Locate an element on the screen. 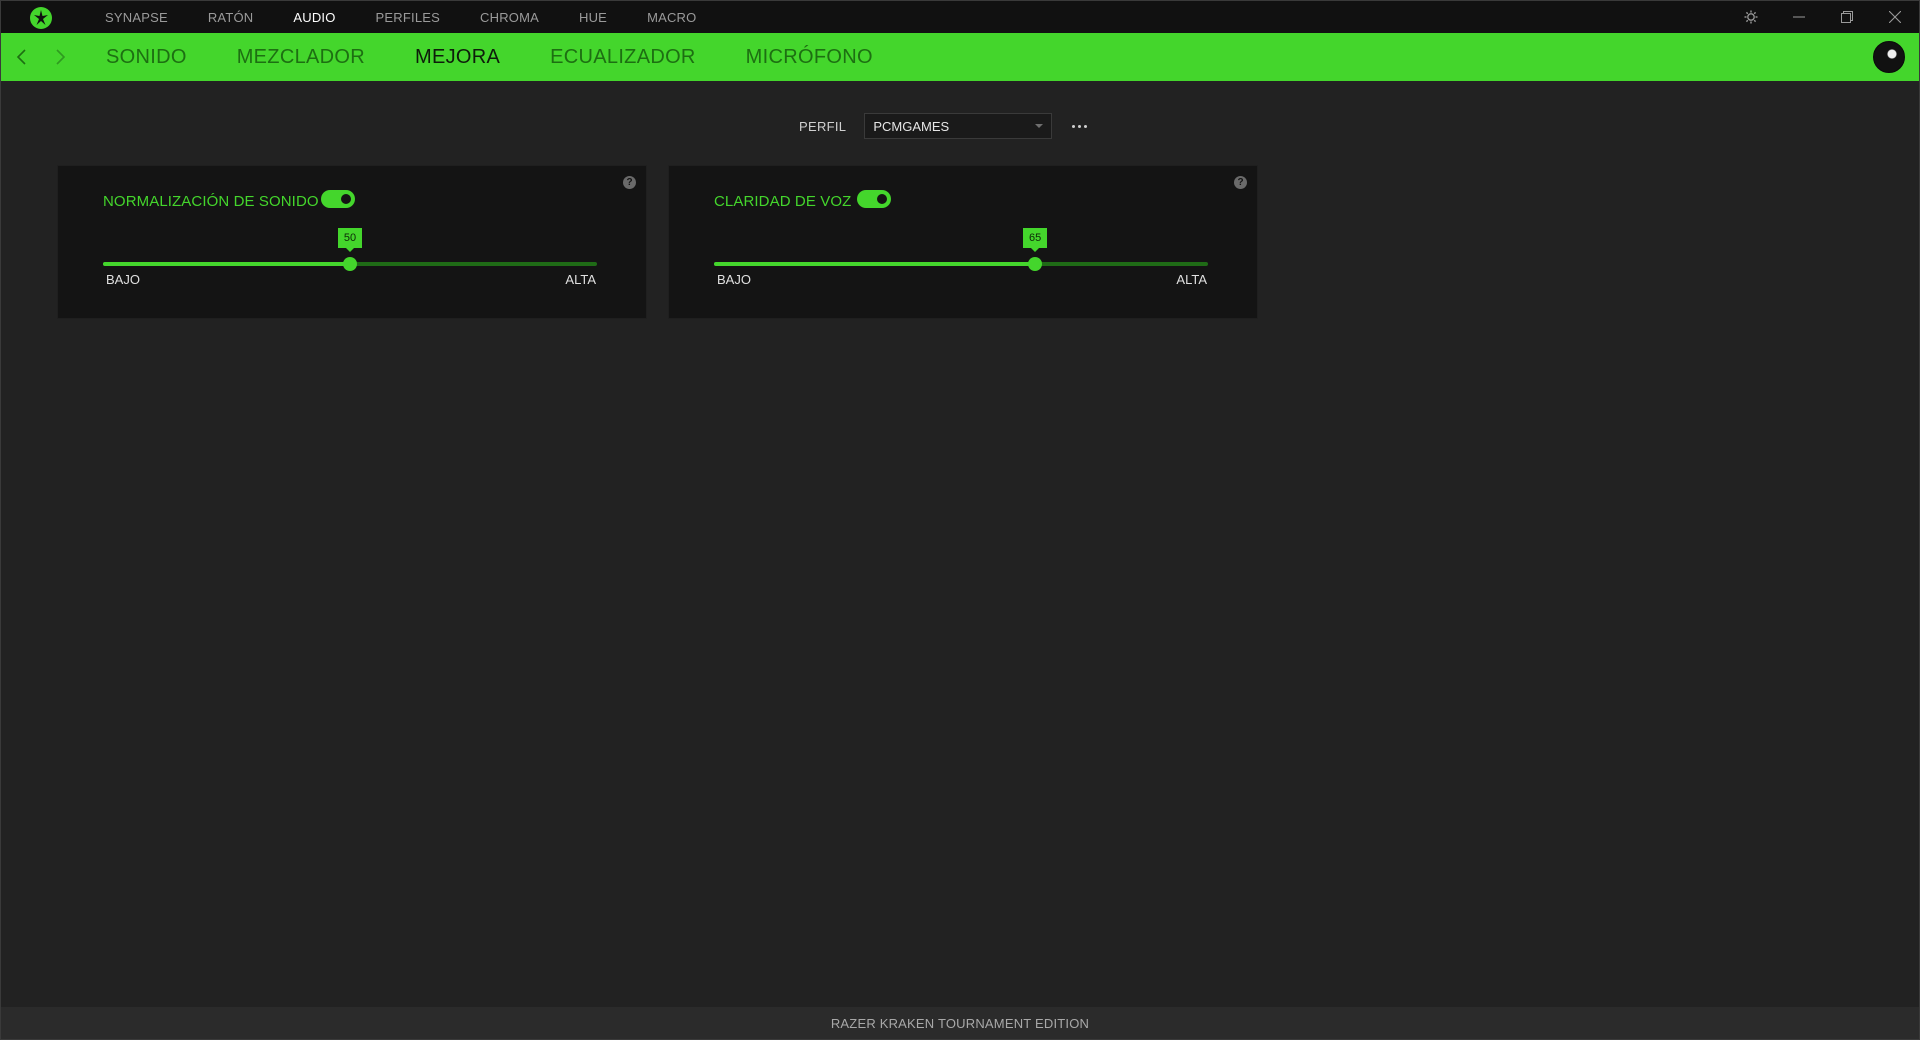 The image size is (1920, 1040). slider-value-badge: 50 is located at coordinates (350, 240).